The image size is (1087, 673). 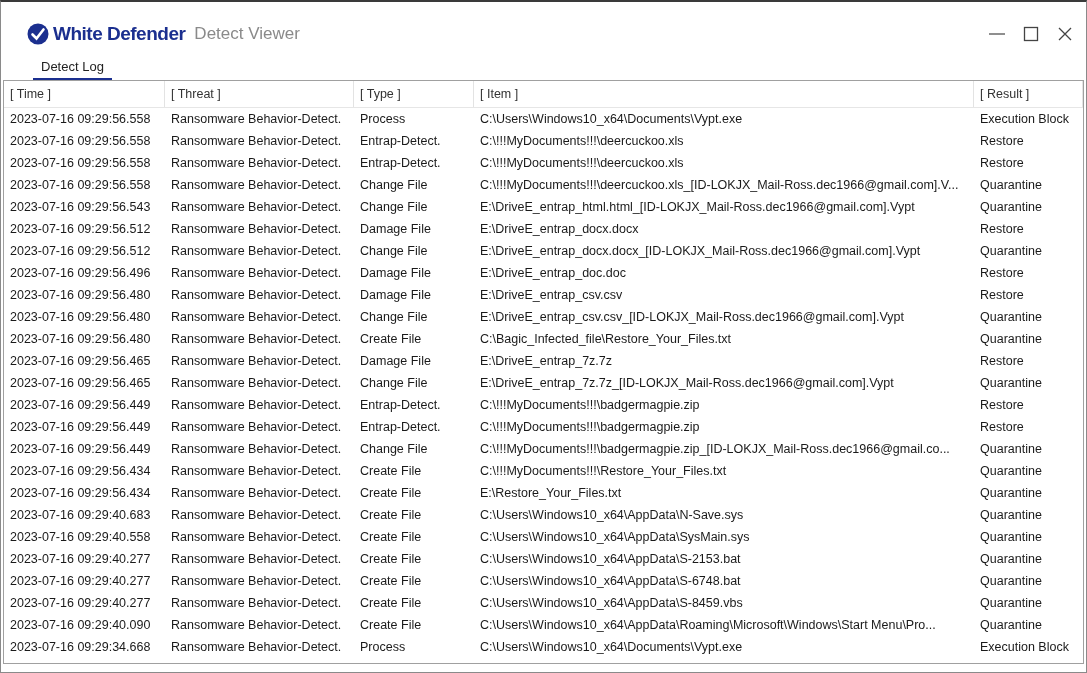 What do you see at coordinates (1028, 94) in the screenshot?
I see `column-header: [ Result ]` at bounding box center [1028, 94].